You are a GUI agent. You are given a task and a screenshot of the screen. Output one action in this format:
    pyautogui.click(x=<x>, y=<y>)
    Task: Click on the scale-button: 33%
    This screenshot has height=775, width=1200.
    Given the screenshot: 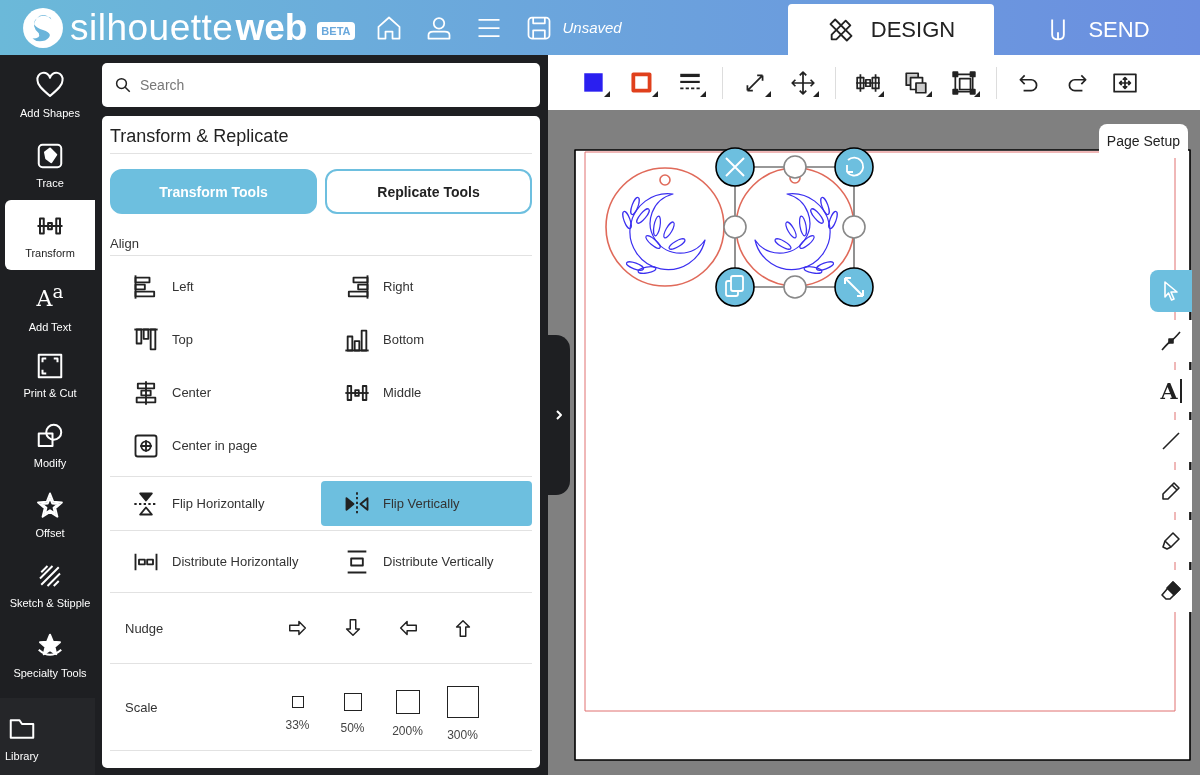 What is the action you would take?
    pyautogui.click(x=297, y=707)
    